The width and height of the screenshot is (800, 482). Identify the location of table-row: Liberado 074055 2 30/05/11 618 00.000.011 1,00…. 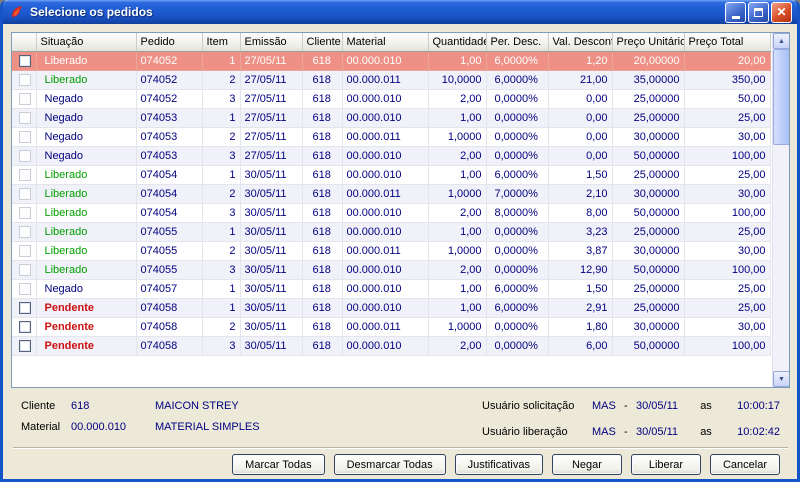
(391, 251).